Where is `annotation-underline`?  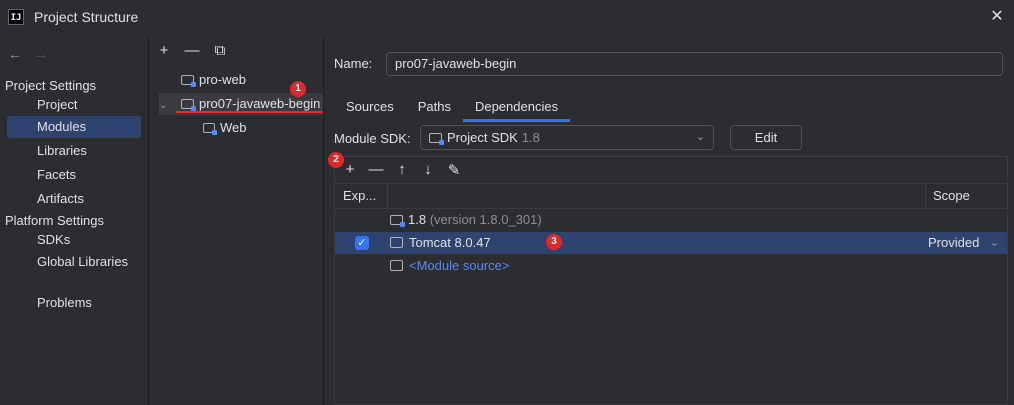 annotation-underline is located at coordinates (249, 112).